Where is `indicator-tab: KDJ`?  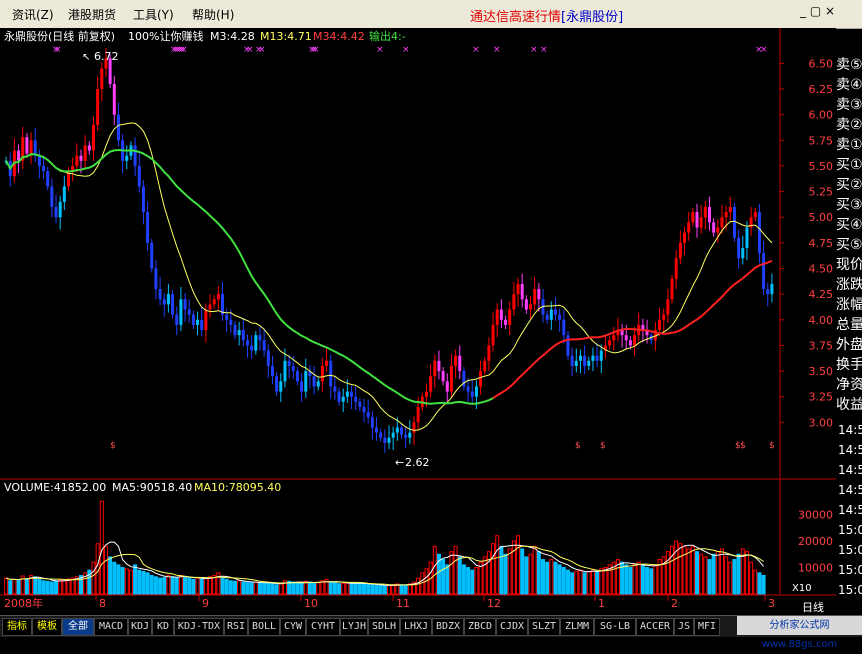
indicator-tab: KDJ is located at coordinates (140, 627).